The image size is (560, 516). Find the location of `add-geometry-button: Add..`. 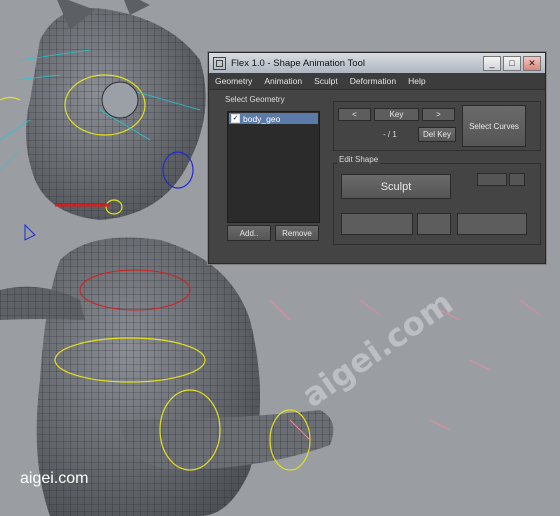

add-geometry-button: Add.. is located at coordinates (249, 233).